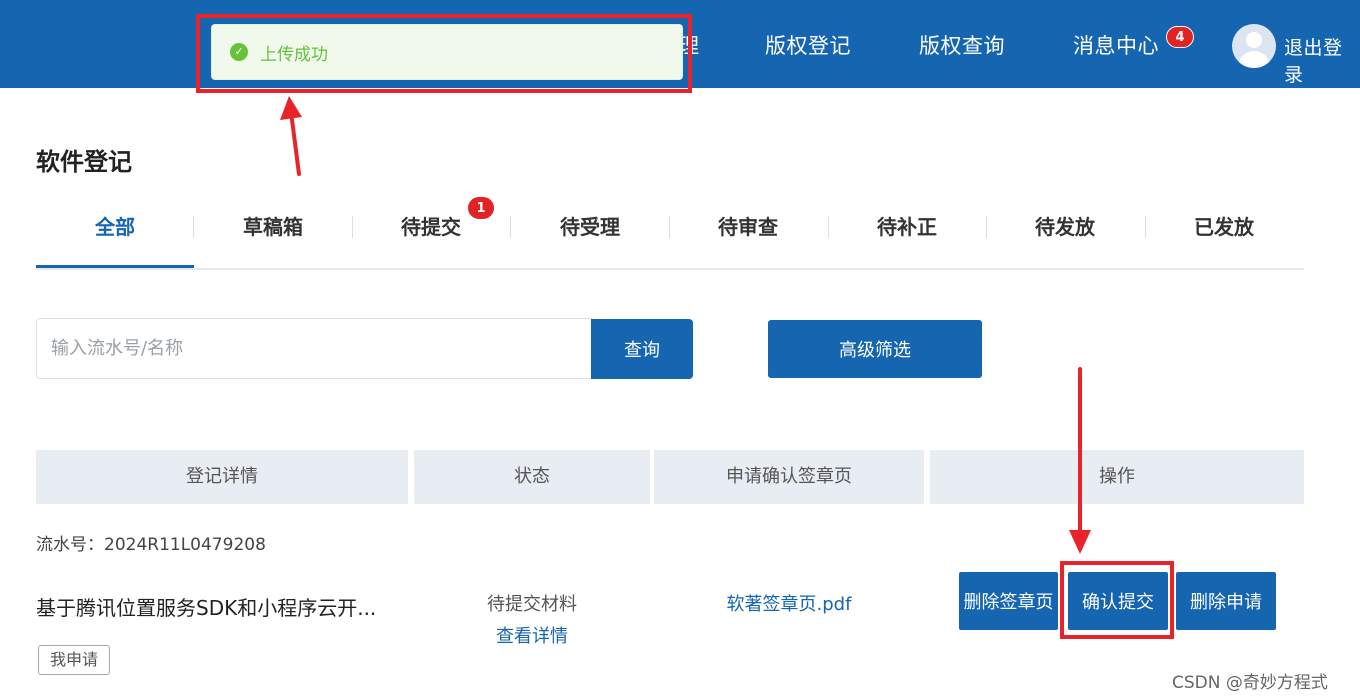 The height and width of the screenshot is (700, 1360). Describe the element at coordinates (295, 143) in the screenshot. I see `arrow-up-shaft` at that location.